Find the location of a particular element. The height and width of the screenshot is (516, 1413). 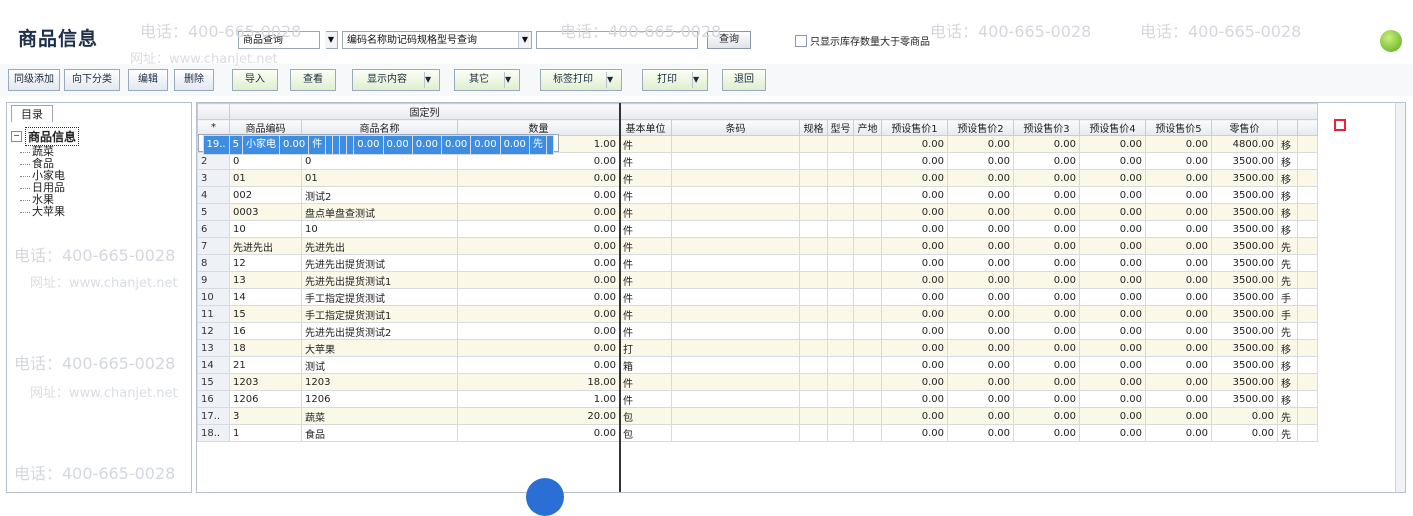

product-name-cell: 先进先出提货测试2 is located at coordinates (379, 331).